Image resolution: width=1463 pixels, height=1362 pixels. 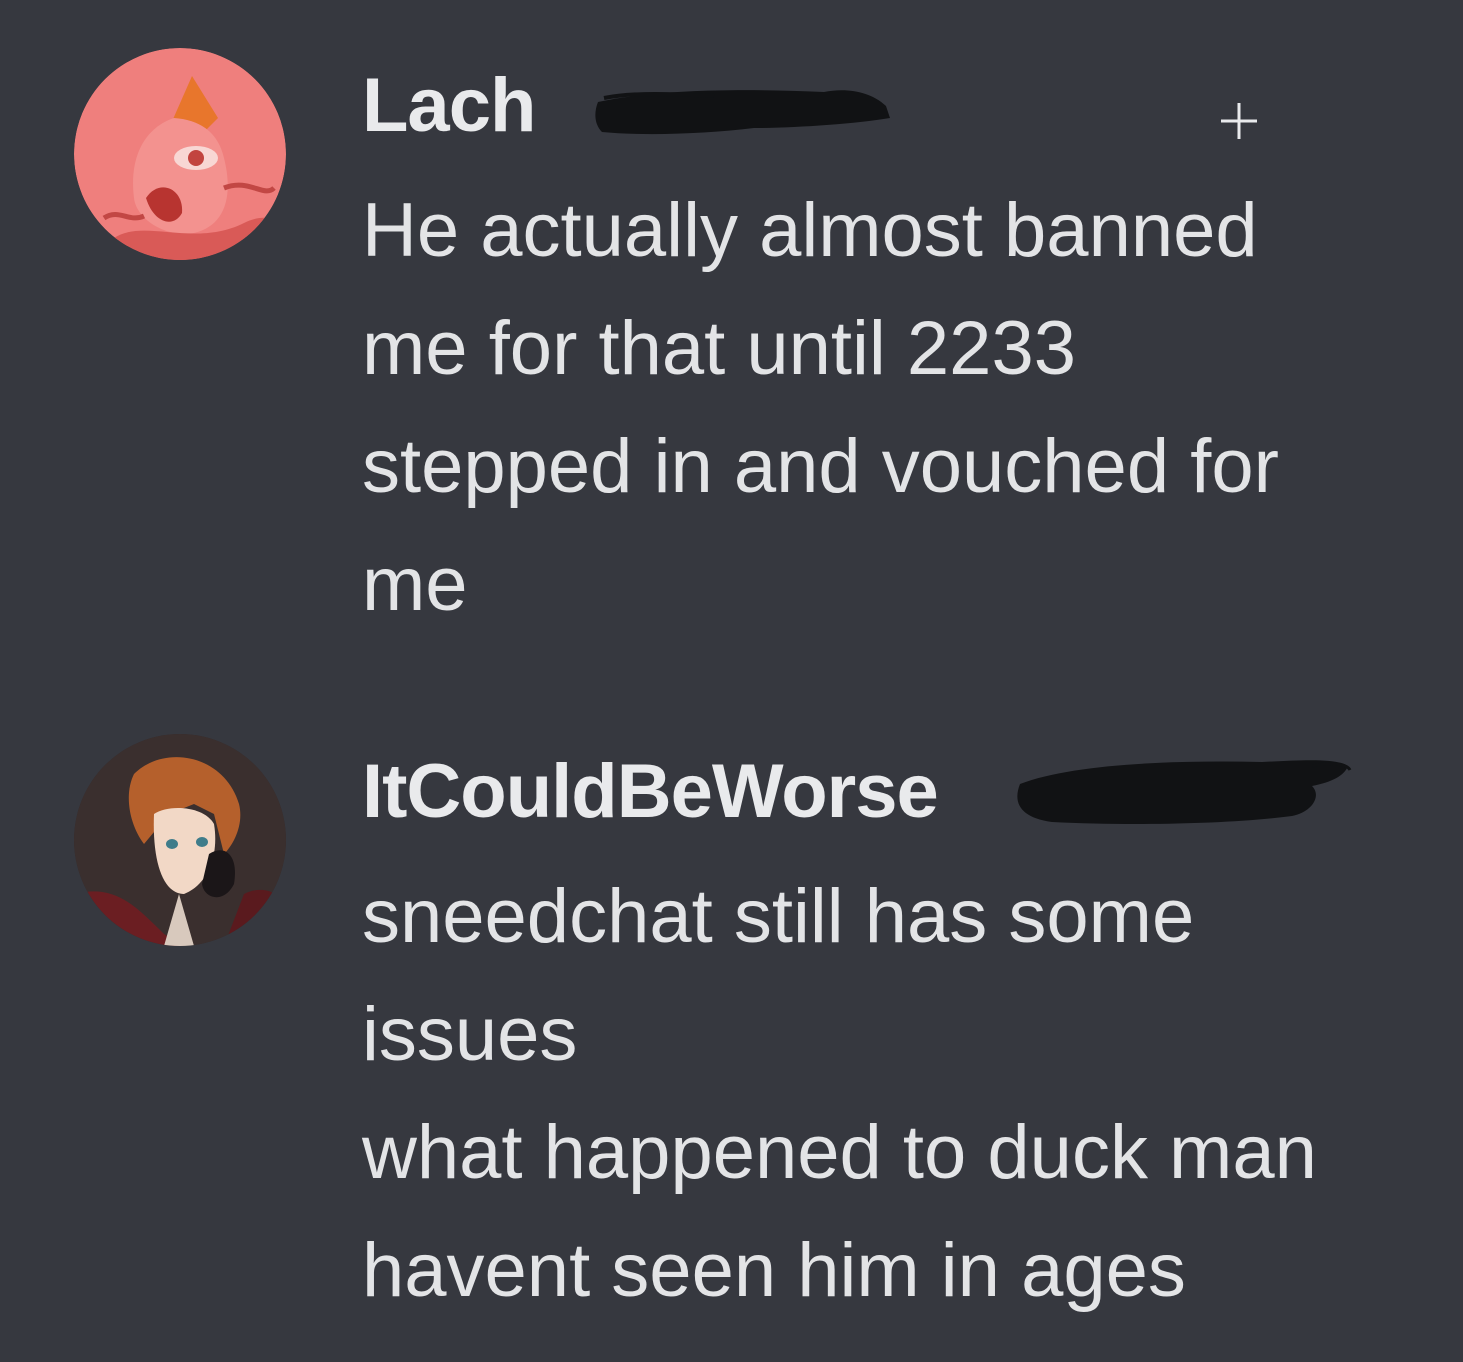 I want to click on anime-character-avatar-image, so click(x=180, y=840).